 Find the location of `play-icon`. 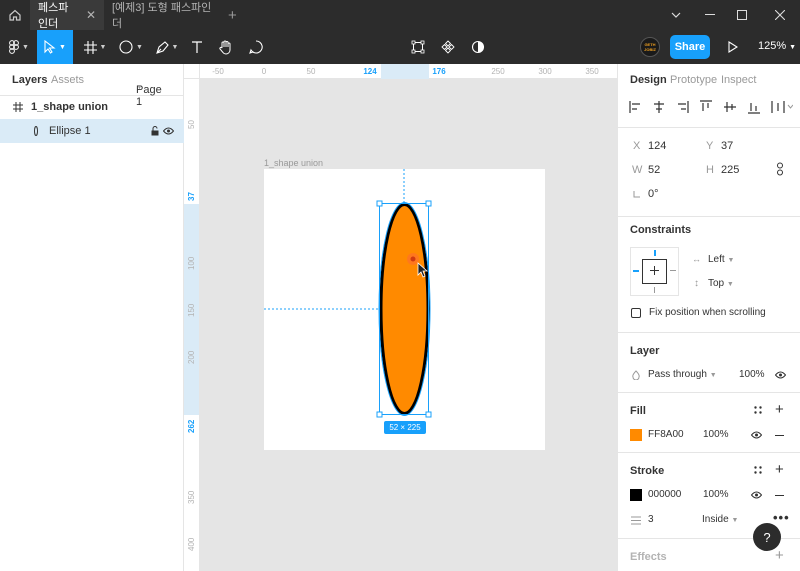

play-icon is located at coordinates (733, 47).